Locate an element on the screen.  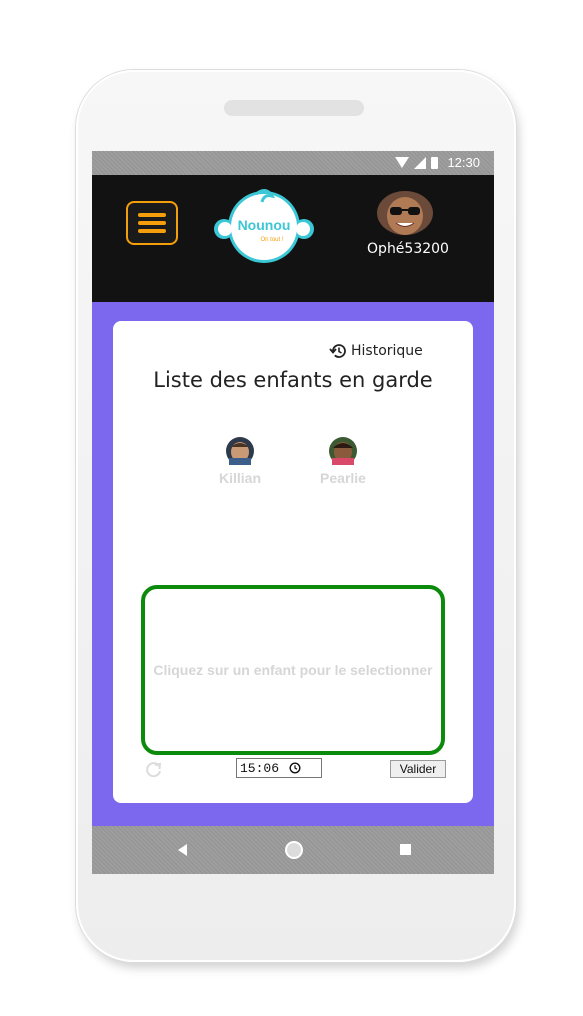
page-title: Liste des enfants en garde is located at coordinates (293, 380).